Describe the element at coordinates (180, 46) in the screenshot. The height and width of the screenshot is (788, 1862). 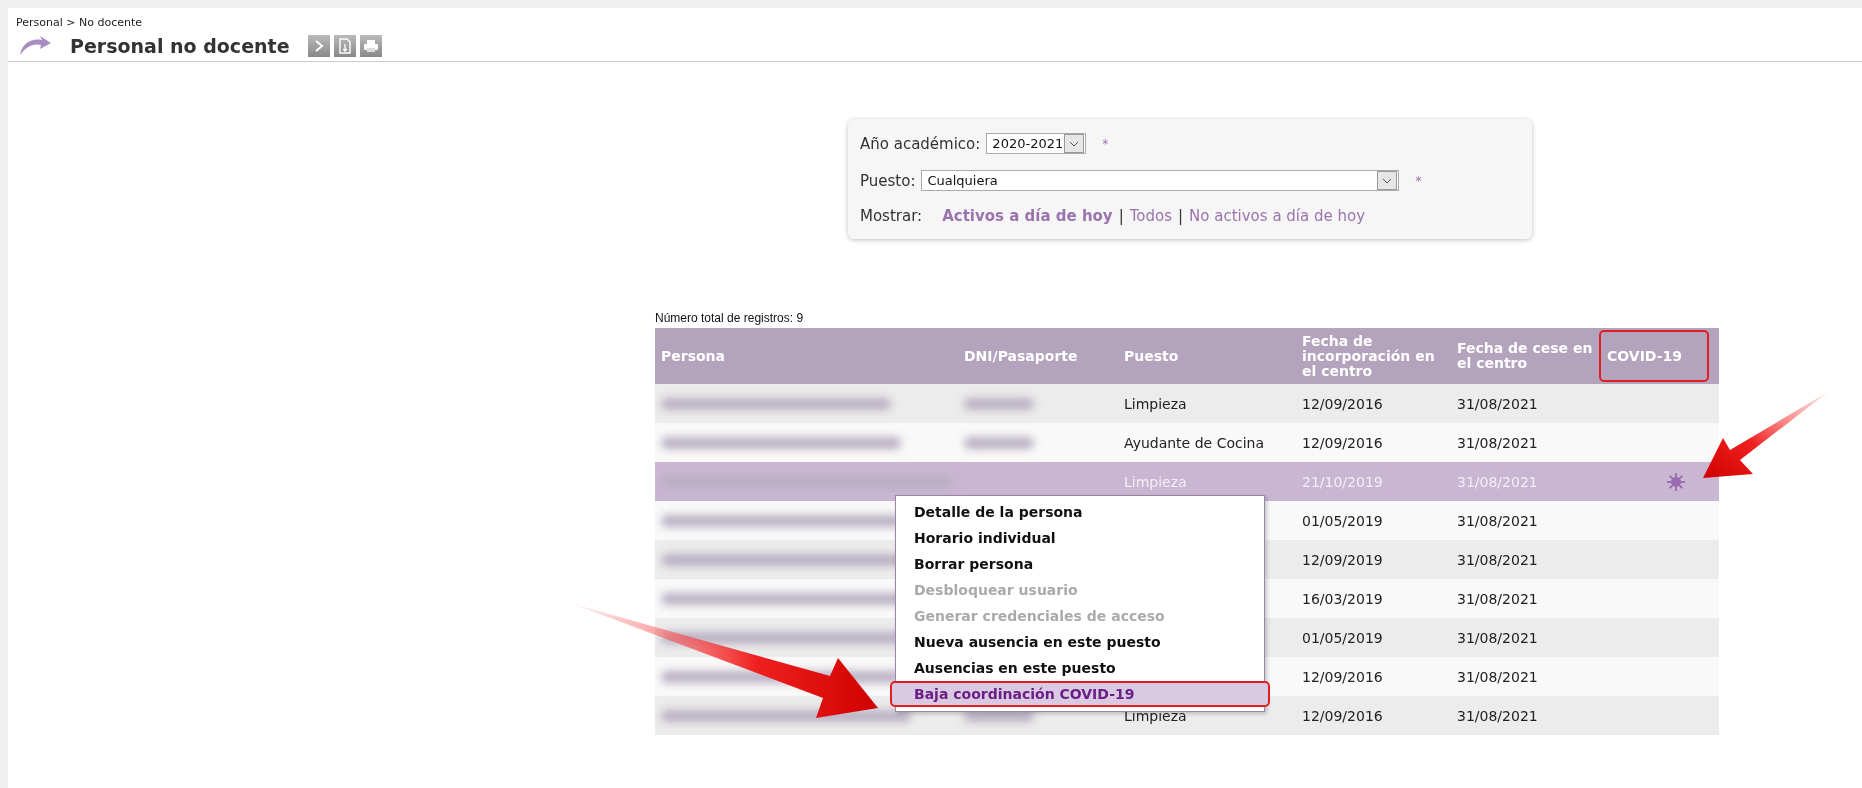
I see `page-title: Personal no docente` at that location.